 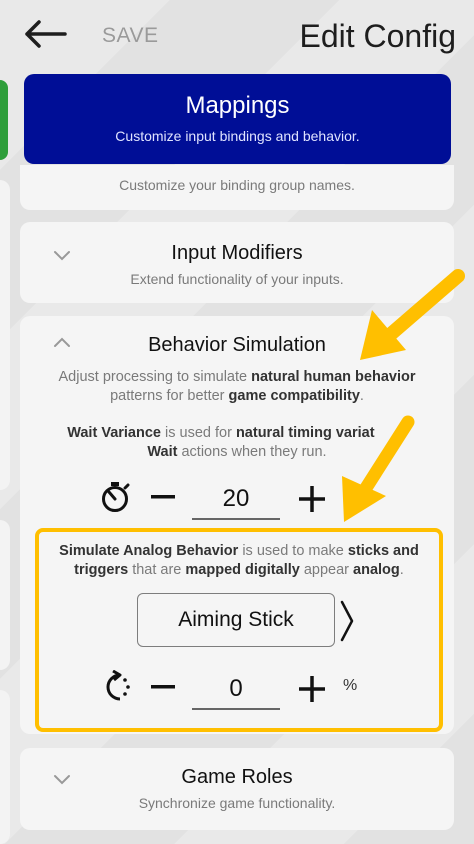 I want to click on back-arrow-icon, so click(x=46, y=34).